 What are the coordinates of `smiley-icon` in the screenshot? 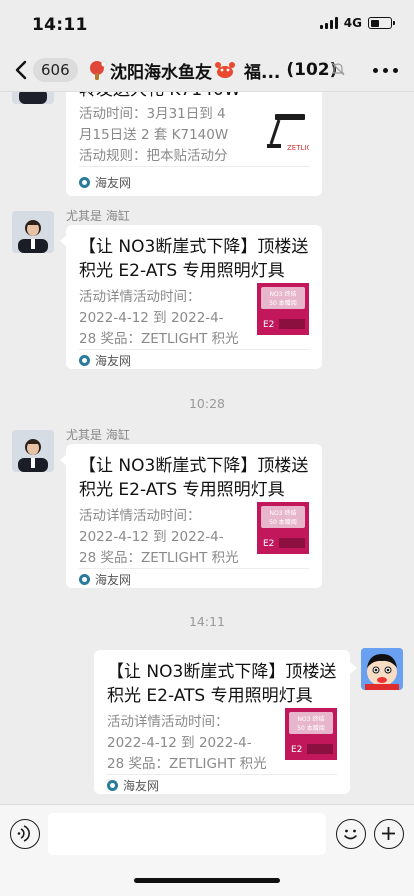 It's located at (350, 834).